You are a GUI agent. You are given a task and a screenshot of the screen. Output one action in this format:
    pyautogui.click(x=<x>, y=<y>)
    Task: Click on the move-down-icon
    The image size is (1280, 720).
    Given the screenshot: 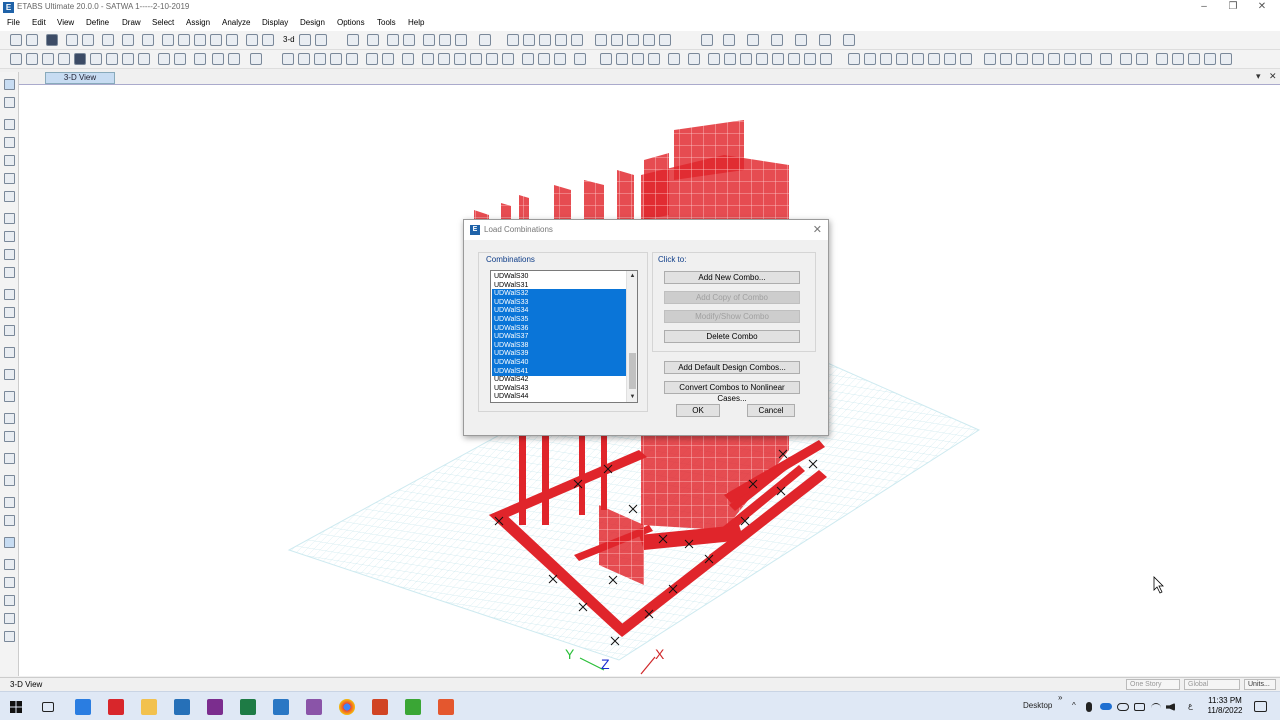 What is the action you would take?
    pyautogui.click(x=409, y=40)
    